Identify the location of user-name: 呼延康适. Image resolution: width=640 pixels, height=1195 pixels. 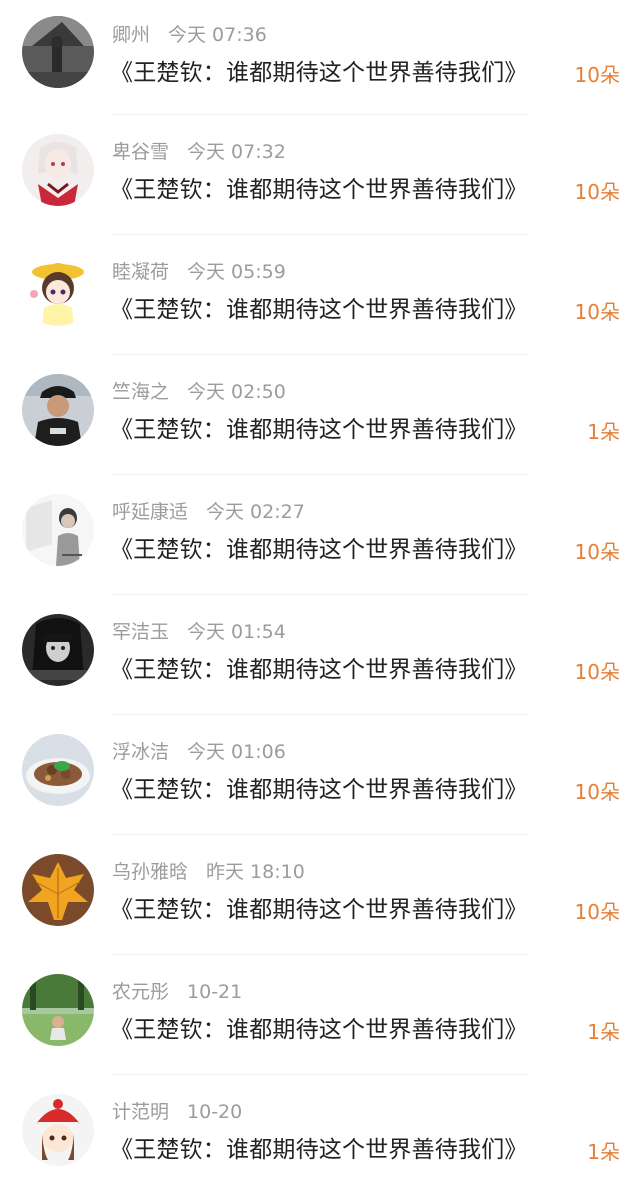
(150, 512).